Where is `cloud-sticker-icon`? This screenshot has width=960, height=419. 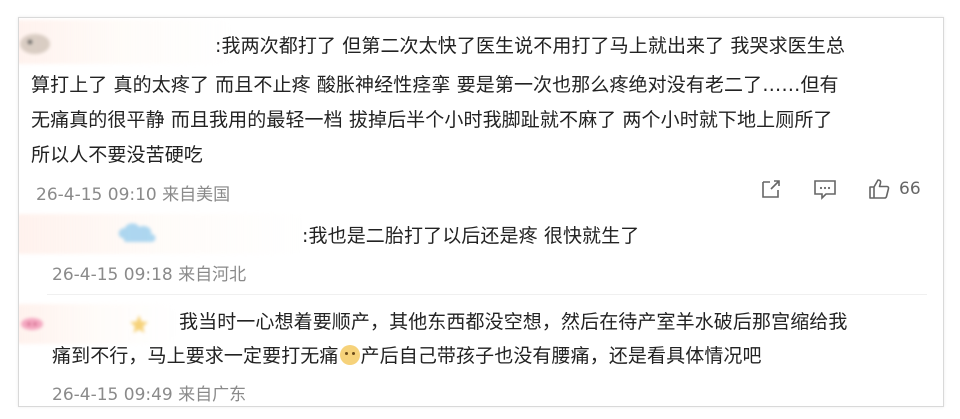
cloud-sticker-icon is located at coordinates (137, 232).